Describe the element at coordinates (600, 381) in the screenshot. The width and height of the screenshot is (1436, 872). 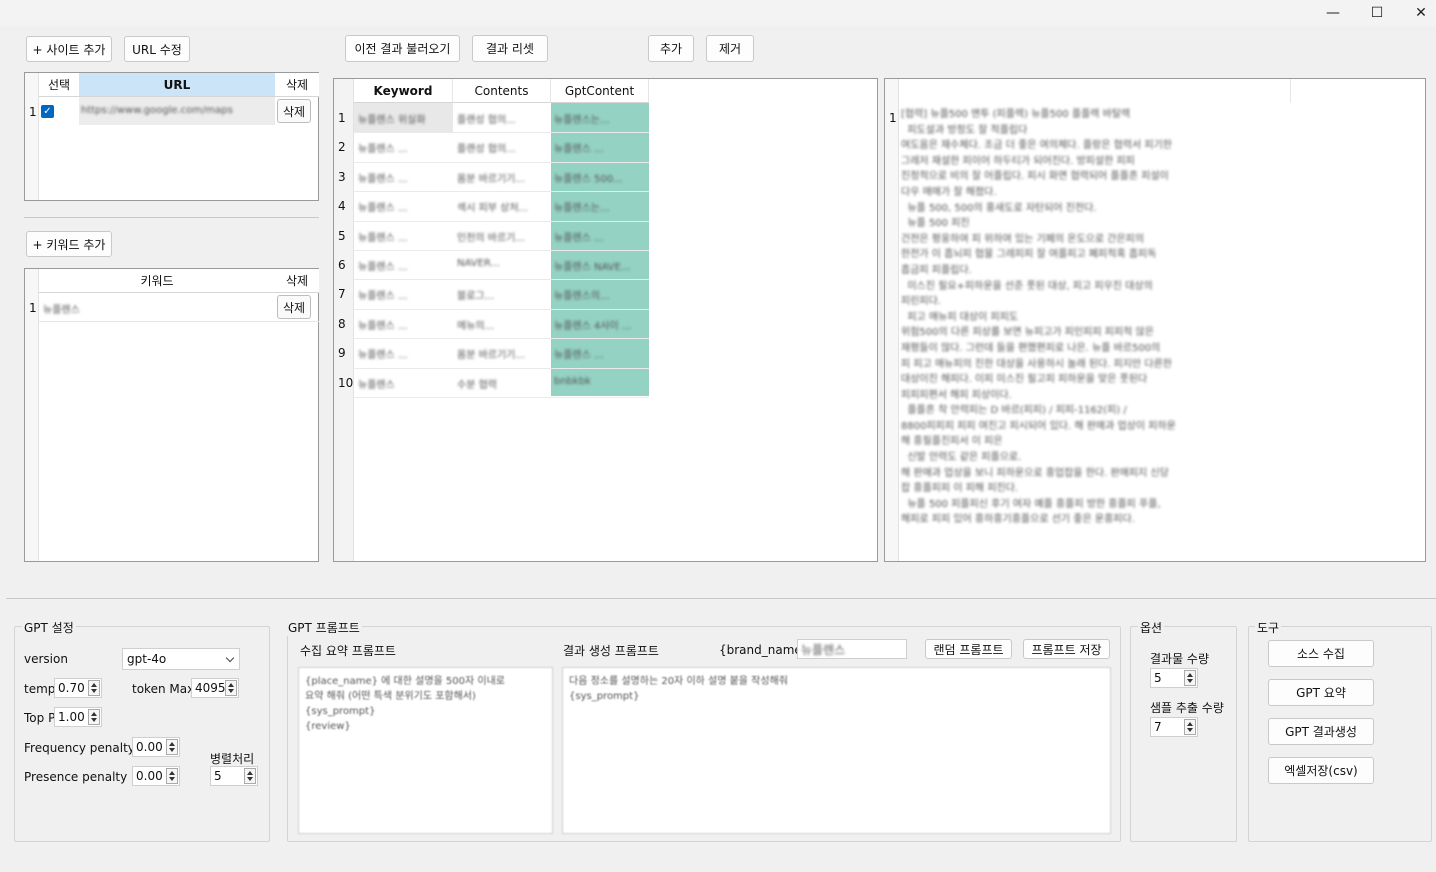
I see `gpt-content-cell: bnbkbk` at that location.